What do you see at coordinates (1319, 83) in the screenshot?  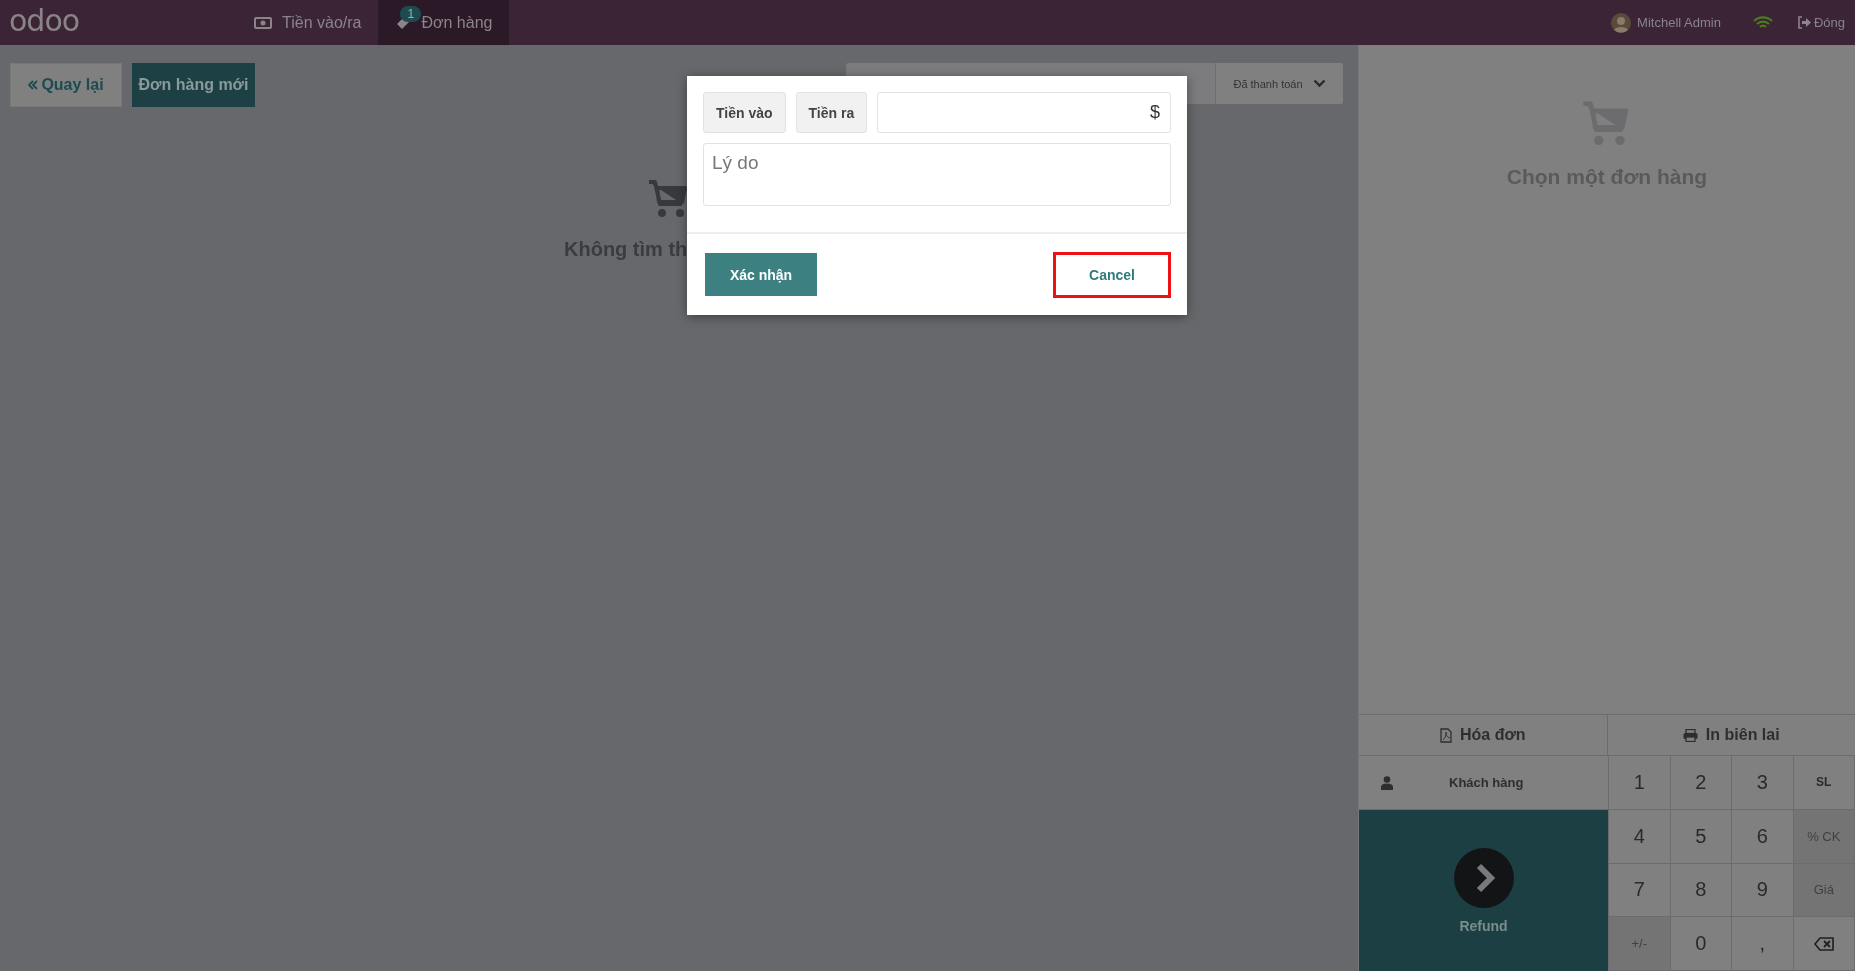 I see `chevron-icon` at bounding box center [1319, 83].